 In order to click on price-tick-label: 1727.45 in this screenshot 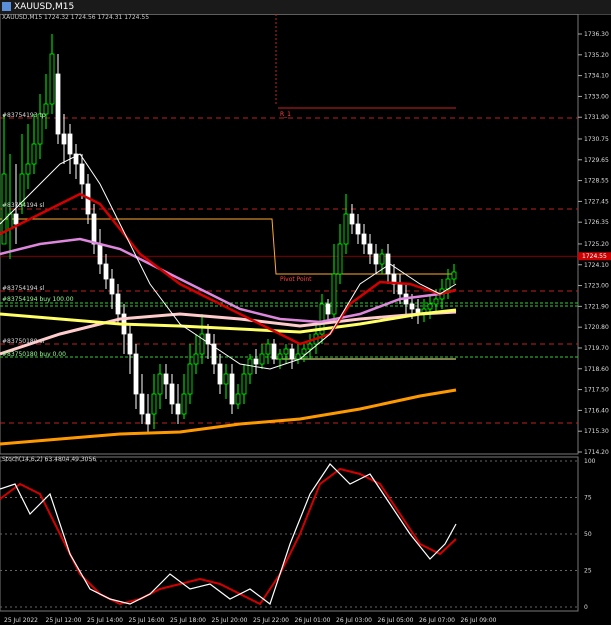, I will do `click(596, 201)`.